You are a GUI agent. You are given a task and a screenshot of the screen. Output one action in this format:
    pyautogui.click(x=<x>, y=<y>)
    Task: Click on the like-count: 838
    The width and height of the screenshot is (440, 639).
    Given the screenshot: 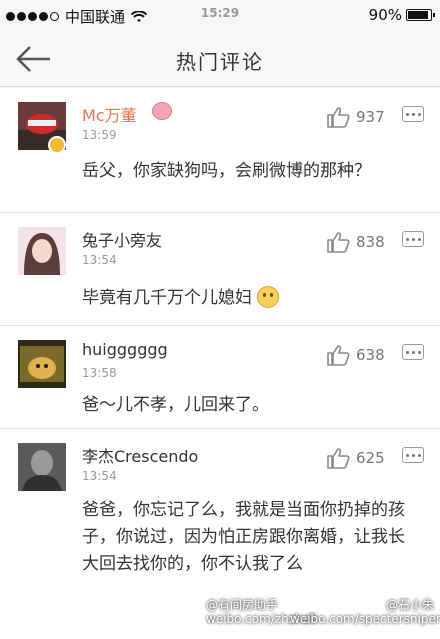 What is the action you would take?
    pyautogui.click(x=370, y=242)
    